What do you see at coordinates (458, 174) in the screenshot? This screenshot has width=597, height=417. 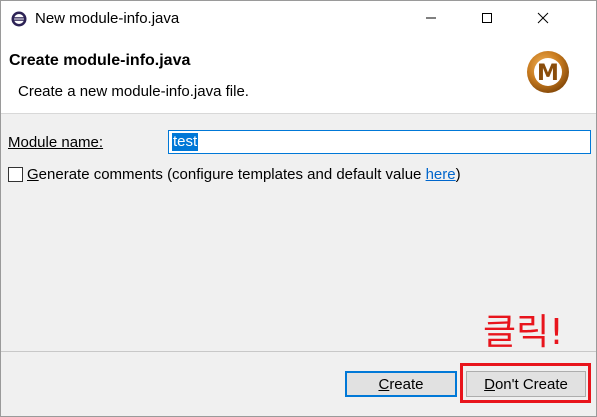 I see `generate-comments-closing: )` at bounding box center [458, 174].